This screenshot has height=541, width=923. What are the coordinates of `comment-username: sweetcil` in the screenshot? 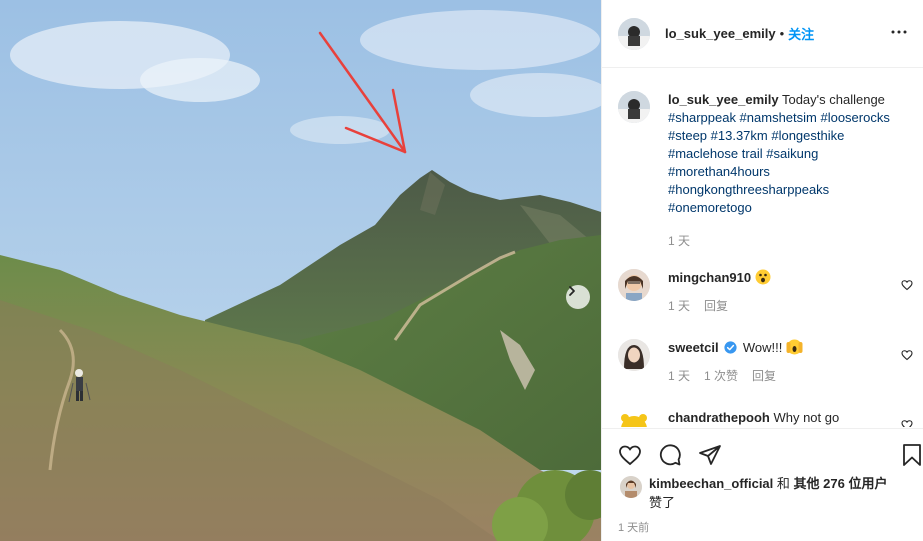 It's located at (693, 347).